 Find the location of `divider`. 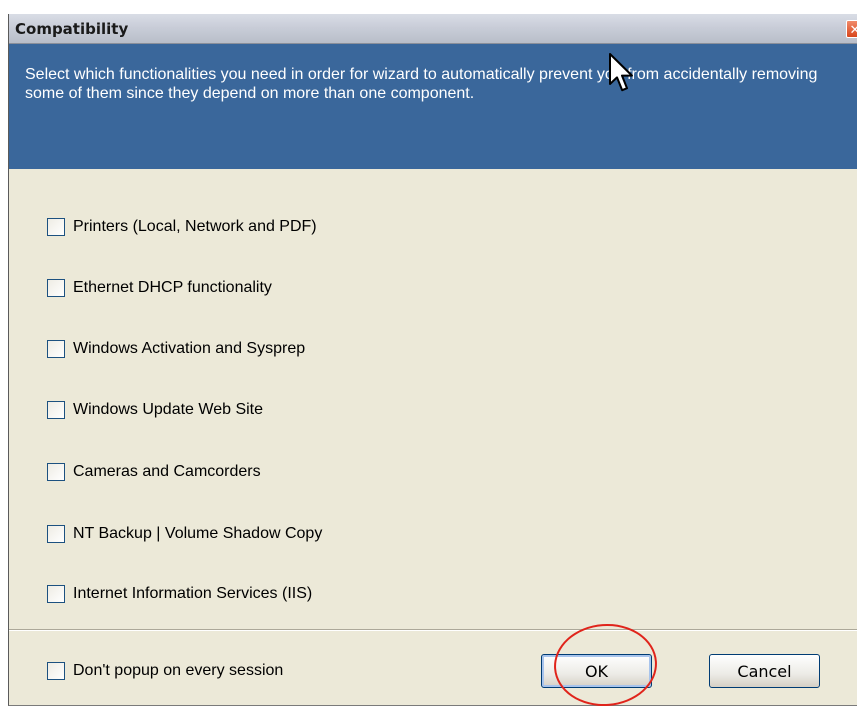

divider is located at coordinates (433, 630).